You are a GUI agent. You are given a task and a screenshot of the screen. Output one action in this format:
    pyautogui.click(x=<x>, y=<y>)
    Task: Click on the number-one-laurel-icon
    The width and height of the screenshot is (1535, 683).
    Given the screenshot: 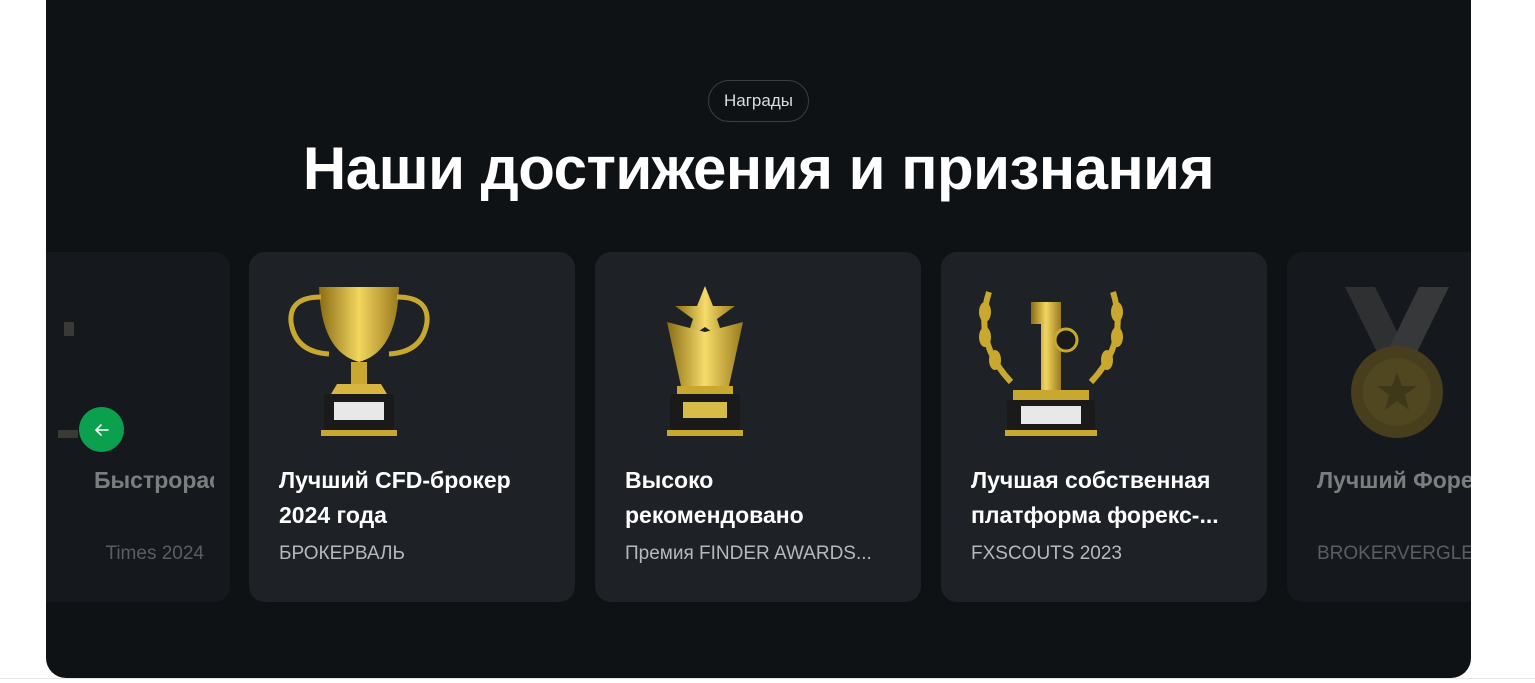 What is the action you would take?
    pyautogui.click(x=1051, y=363)
    